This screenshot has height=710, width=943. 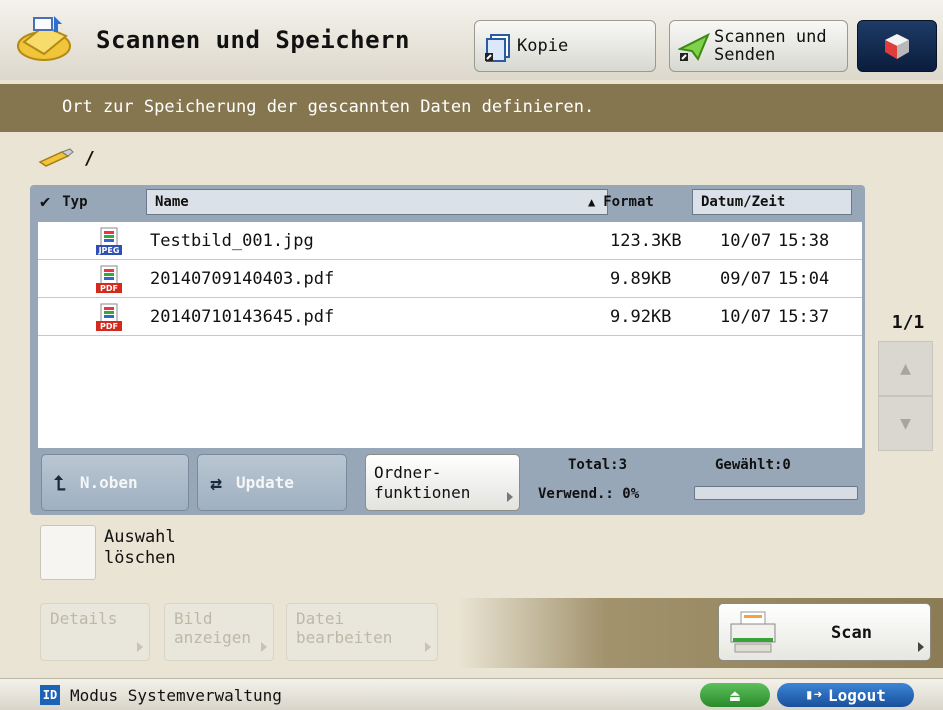 I want to click on show-image-label-line2: anzeigen, so click(x=213, y=637).